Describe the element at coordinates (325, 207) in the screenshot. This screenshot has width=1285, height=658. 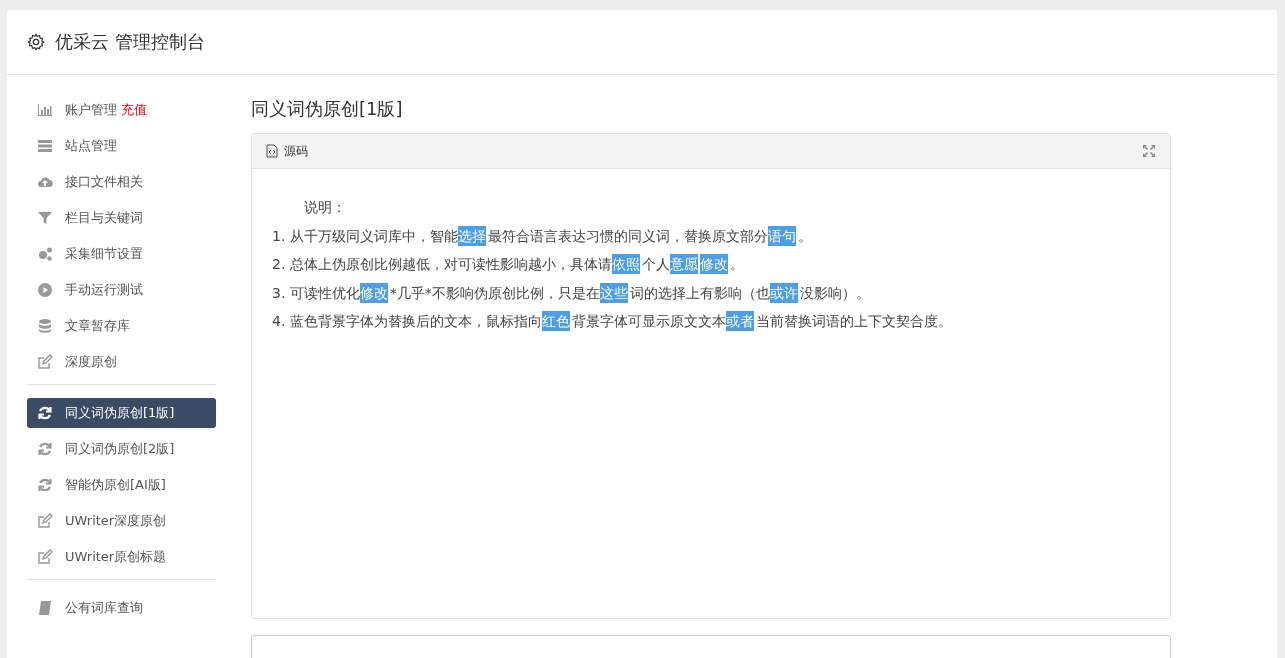
I see `instructions-heading: 说明：` at that location.